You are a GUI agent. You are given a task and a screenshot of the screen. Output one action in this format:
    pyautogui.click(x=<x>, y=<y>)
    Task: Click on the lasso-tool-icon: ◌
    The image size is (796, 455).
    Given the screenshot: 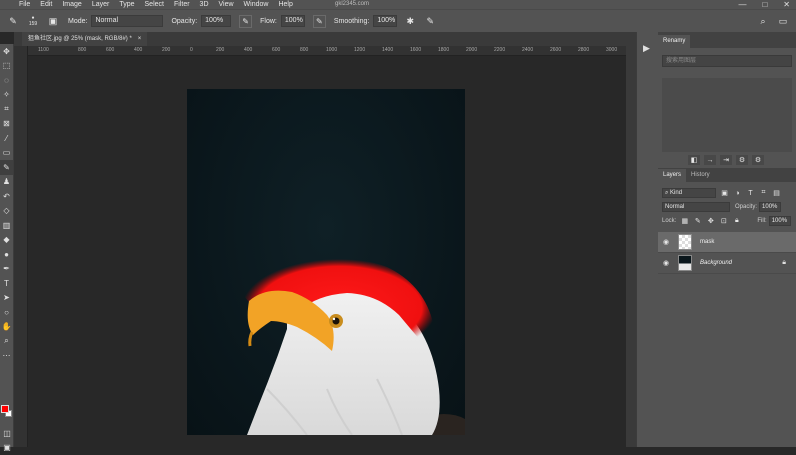 What is the action you would take?
    pyautogui.click(x=6, y=80)
    